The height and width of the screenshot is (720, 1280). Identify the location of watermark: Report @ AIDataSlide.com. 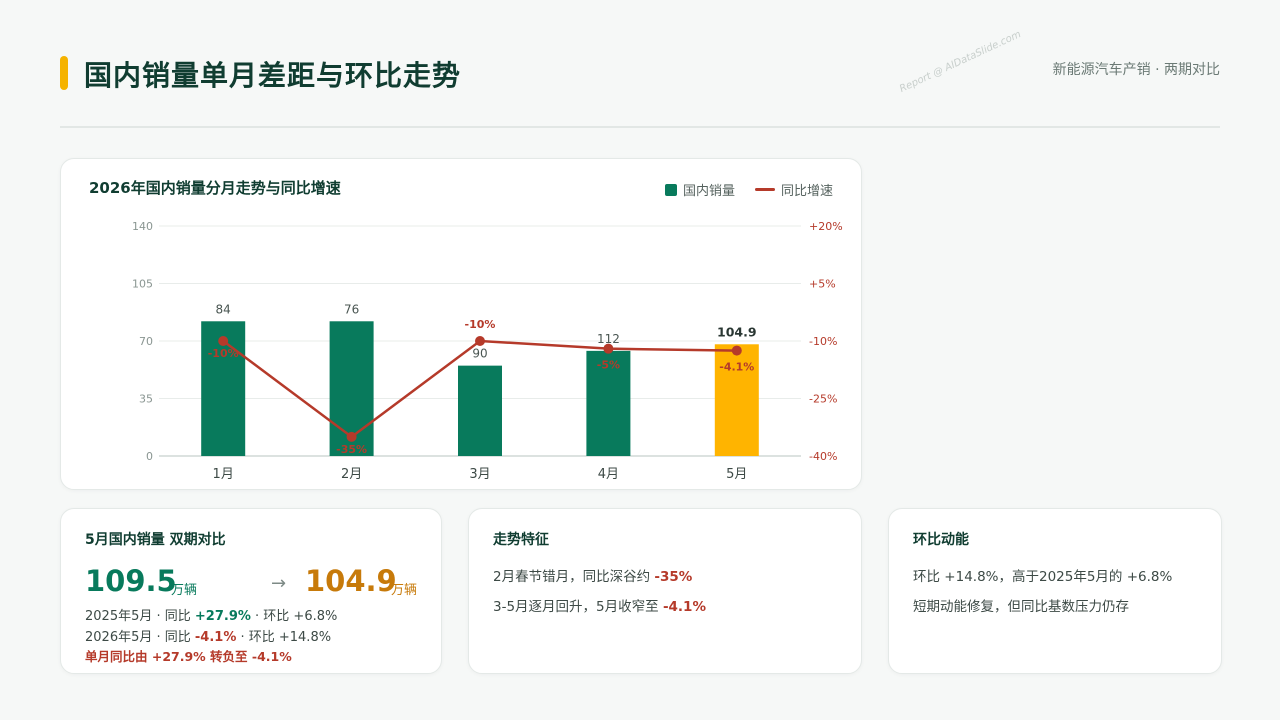
(960, 61).